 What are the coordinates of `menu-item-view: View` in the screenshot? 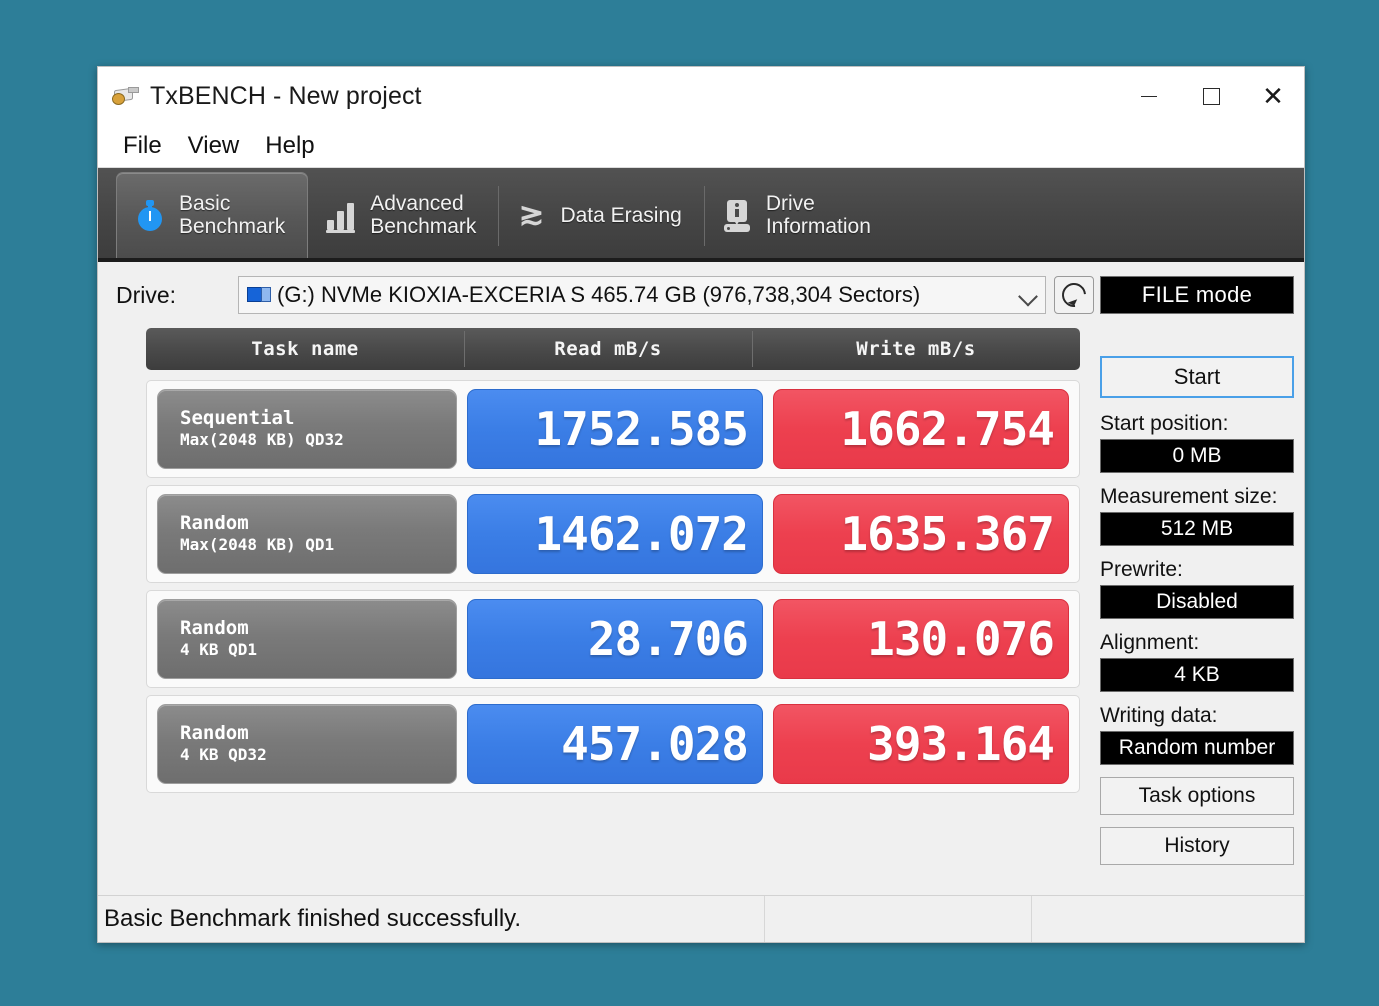 It's located at (214, 146).